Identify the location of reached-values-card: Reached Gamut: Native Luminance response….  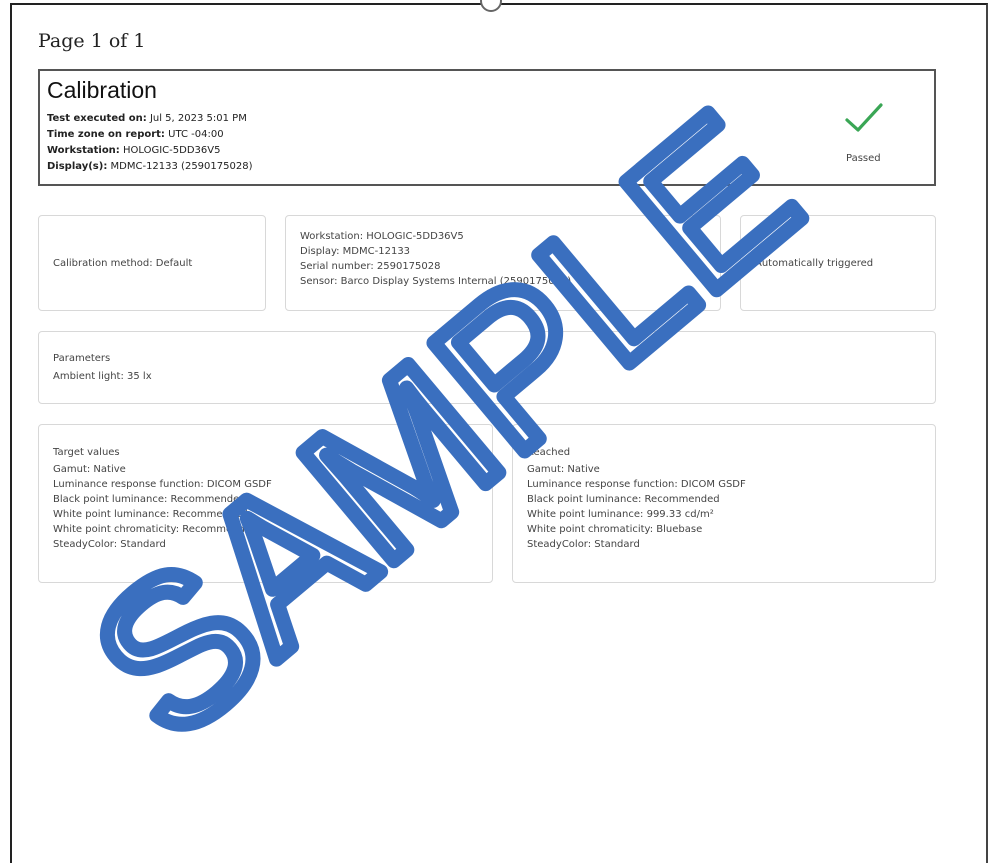
(724, 503).